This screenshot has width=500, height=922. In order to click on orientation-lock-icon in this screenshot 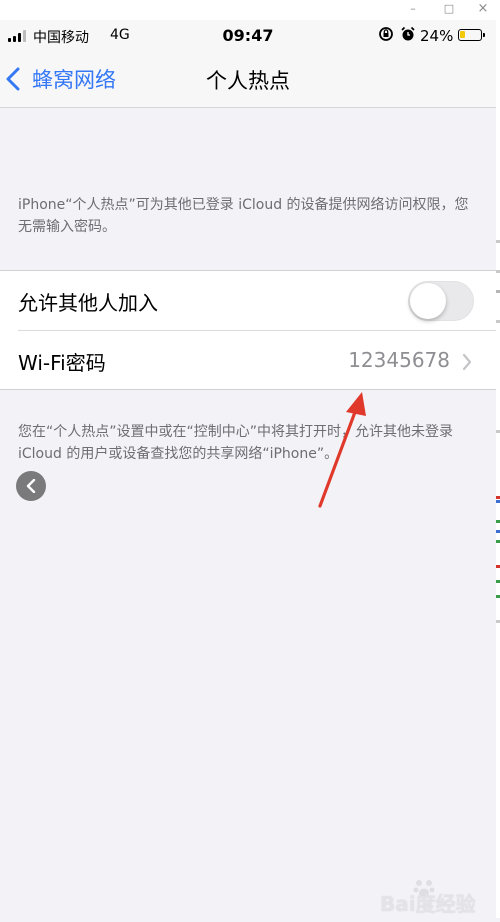, I will do `click(386, 34)`.